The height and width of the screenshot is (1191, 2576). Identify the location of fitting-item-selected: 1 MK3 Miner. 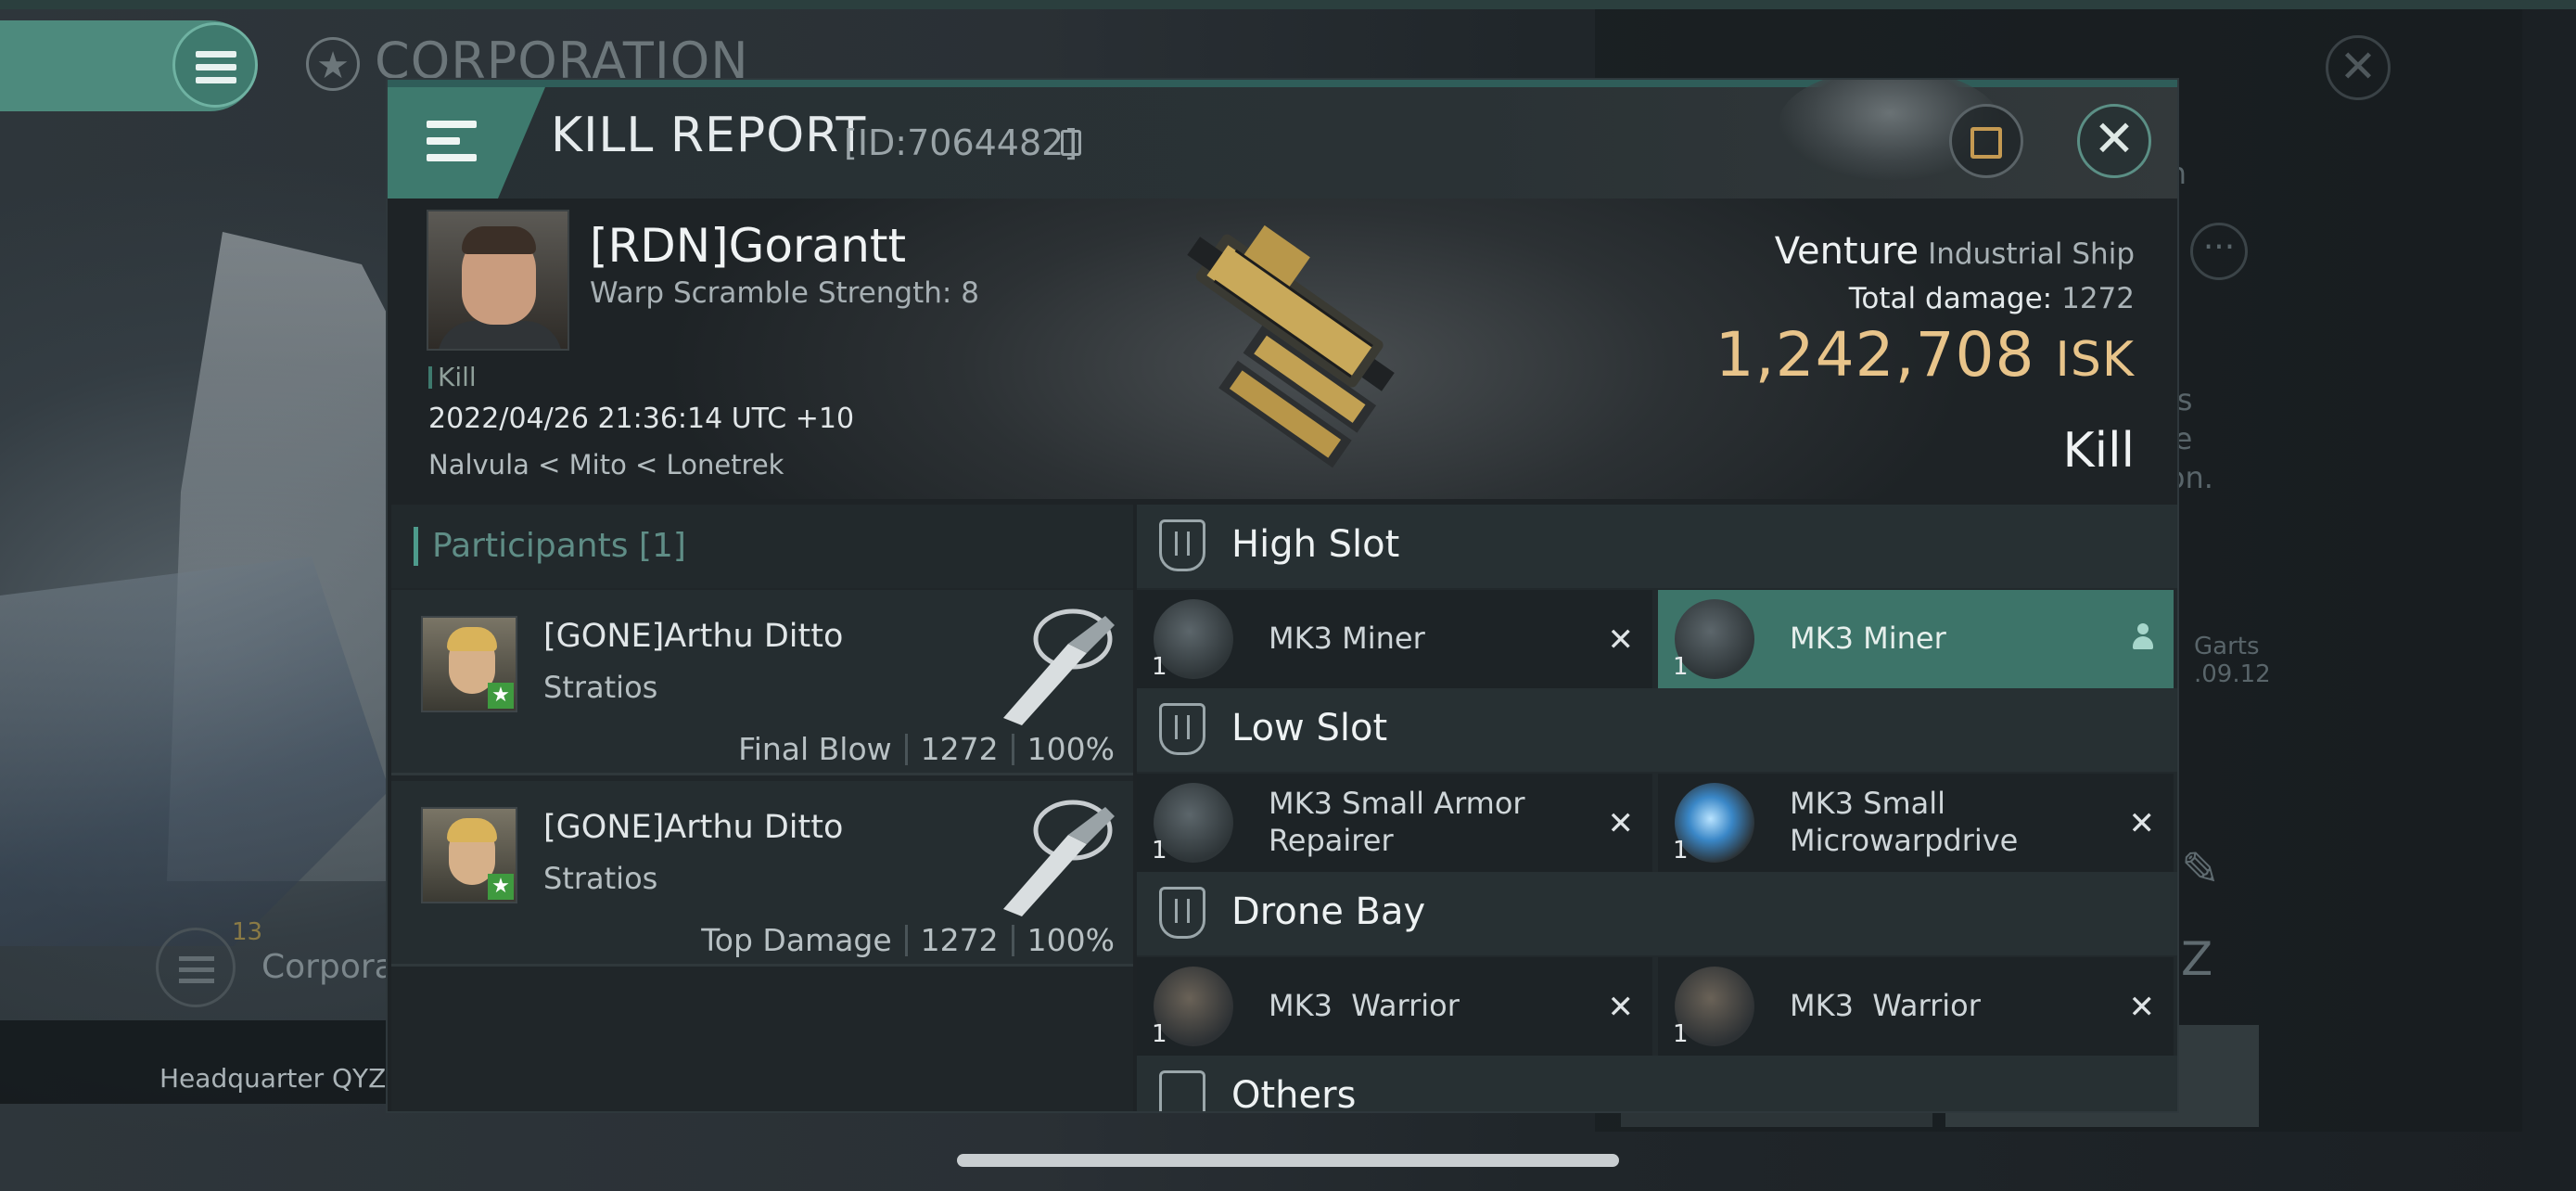
(1916, 639).